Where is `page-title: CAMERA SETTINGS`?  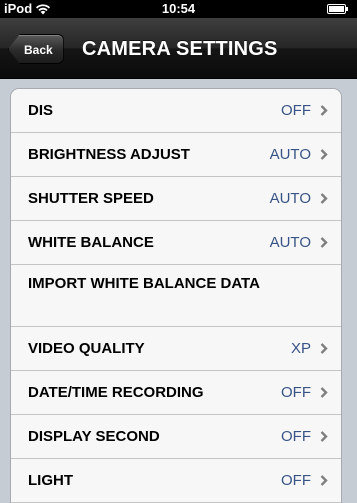 page-title: CAMERA SETTINGS is located at coordinates (180, 49).